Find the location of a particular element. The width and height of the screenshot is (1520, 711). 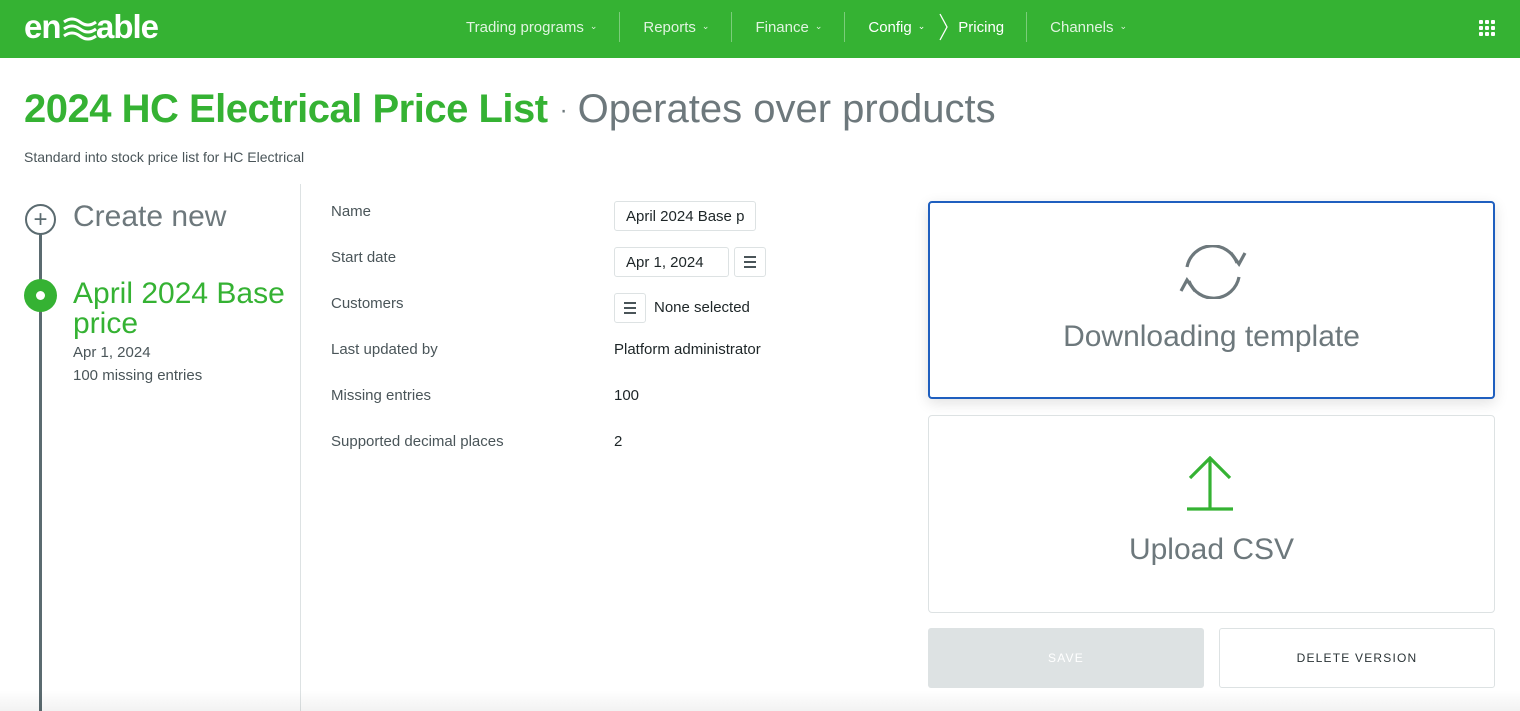

brand-logo: en able is located at coordinates (95, 28).